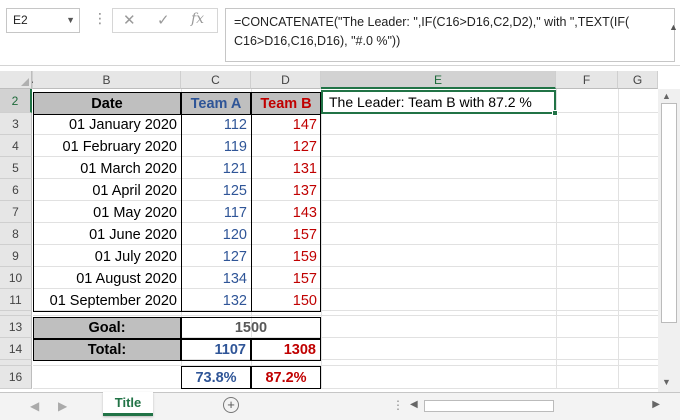  I want to click on team-a-cell: 120, so click(216, 235).